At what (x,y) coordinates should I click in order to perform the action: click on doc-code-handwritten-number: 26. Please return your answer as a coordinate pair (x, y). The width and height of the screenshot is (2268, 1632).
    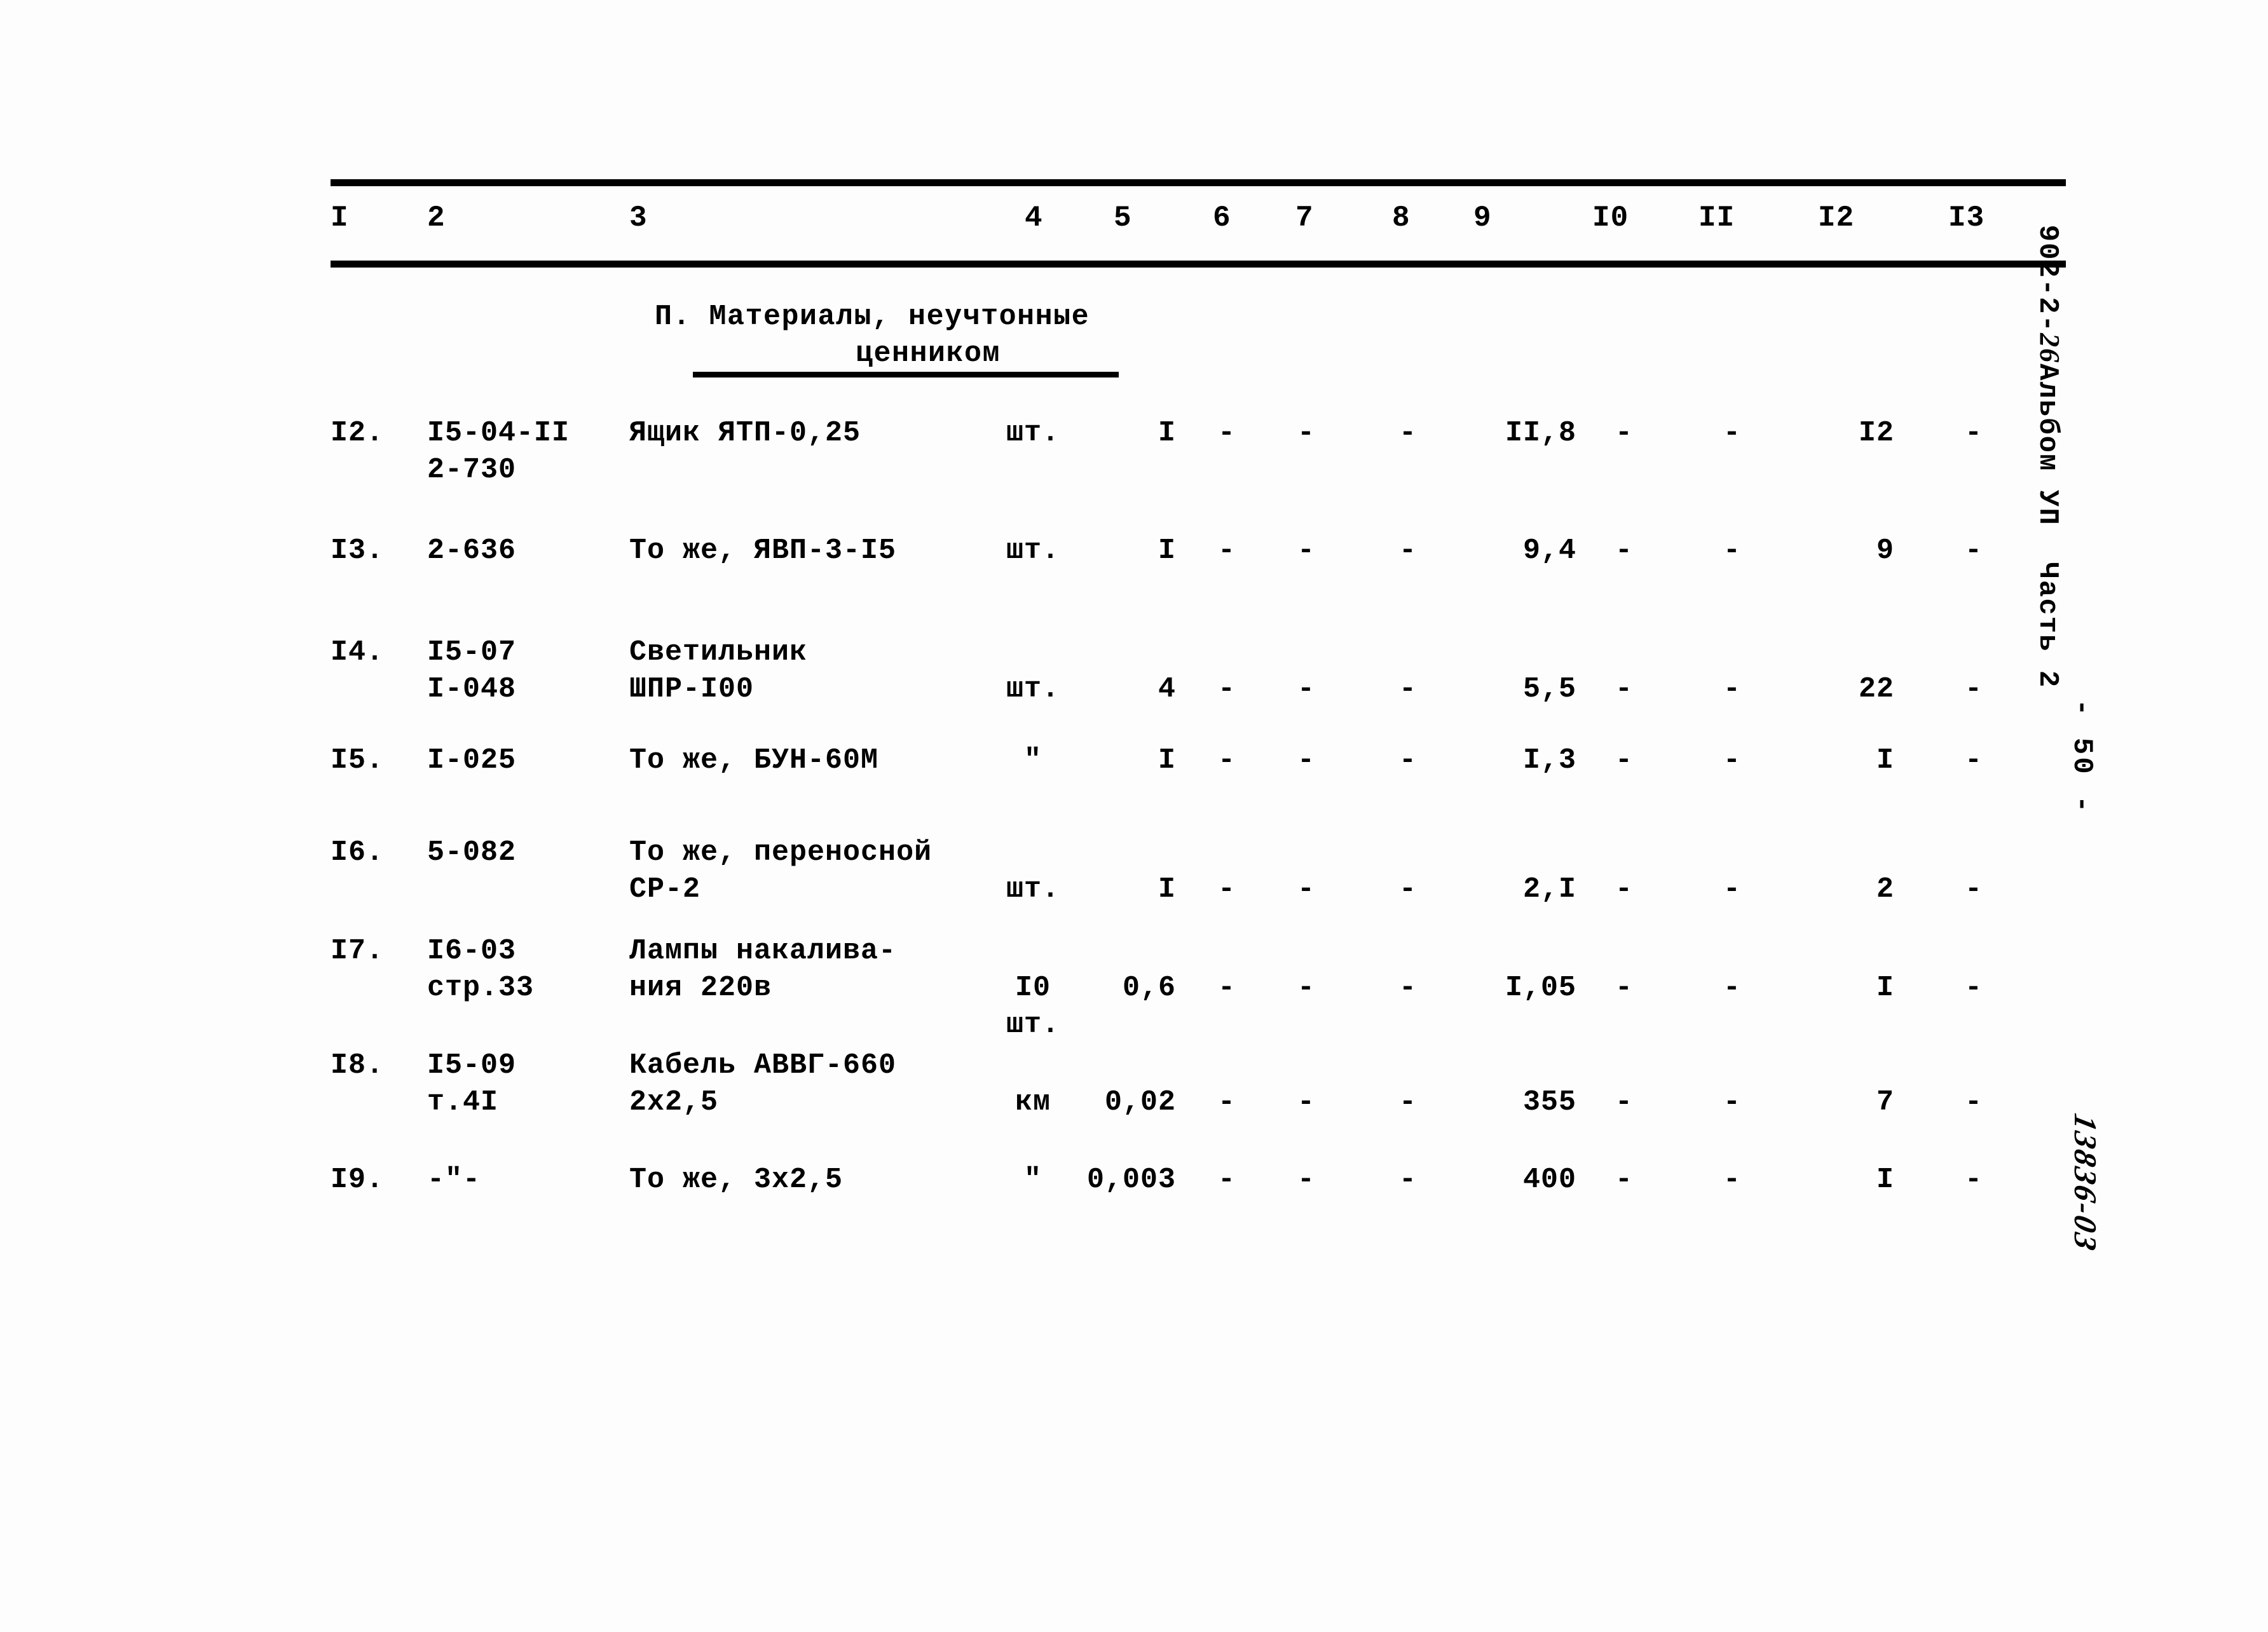
    Looking at the image, I should click on (2049, 348).